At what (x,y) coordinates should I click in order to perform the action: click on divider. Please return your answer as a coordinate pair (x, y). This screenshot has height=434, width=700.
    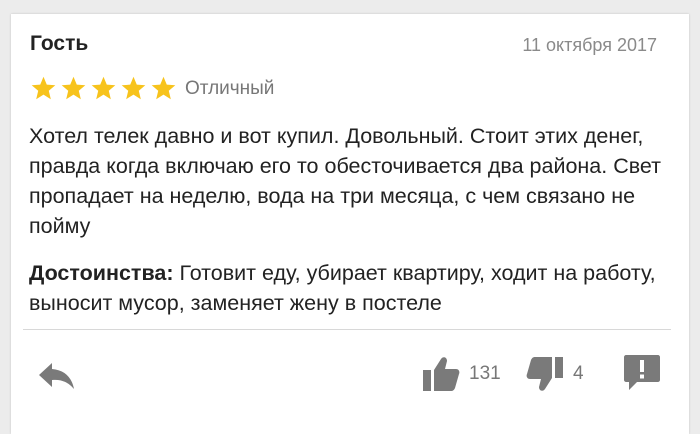
    Looking at the image, I should click on (347, 329).